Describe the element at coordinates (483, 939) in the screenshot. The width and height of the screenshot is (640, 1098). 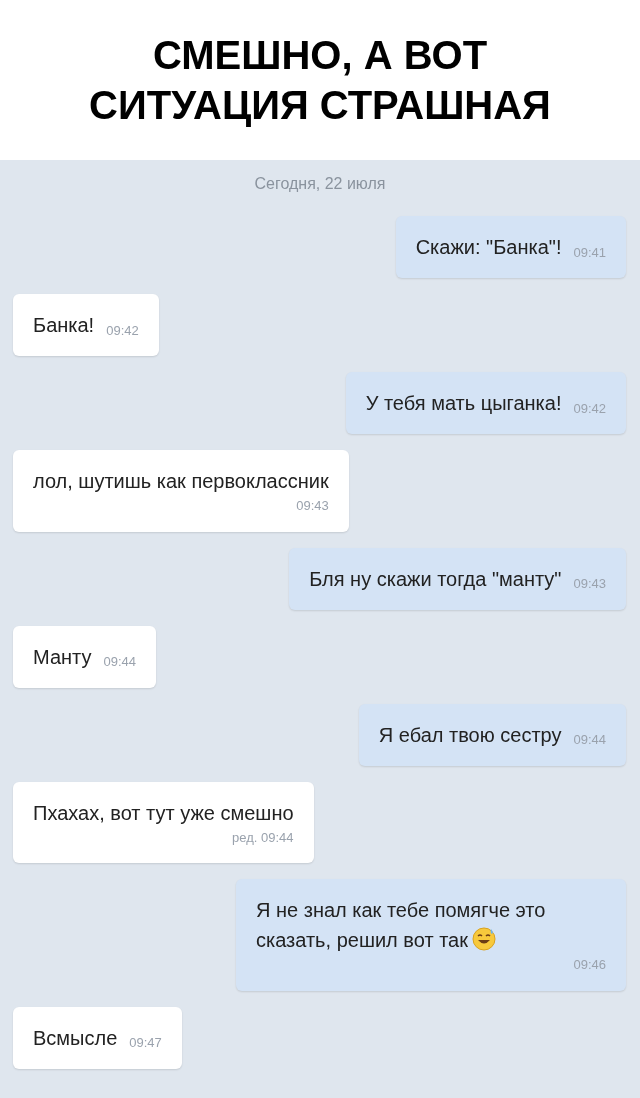
I see `sweat-smile-emoji-icon` at that location.